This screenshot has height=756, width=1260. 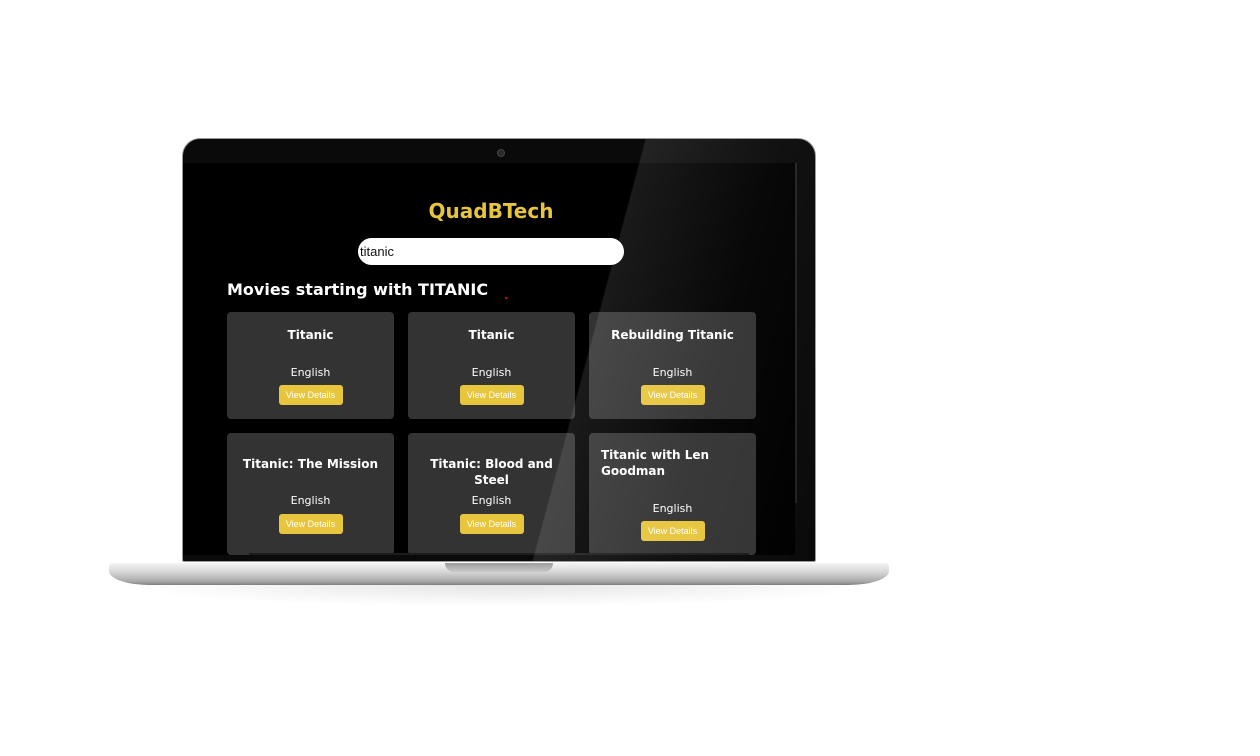 What do you see at coordinates (491, 251) in the screenshot?
I see `search-input` at bounding box center [491, 251].